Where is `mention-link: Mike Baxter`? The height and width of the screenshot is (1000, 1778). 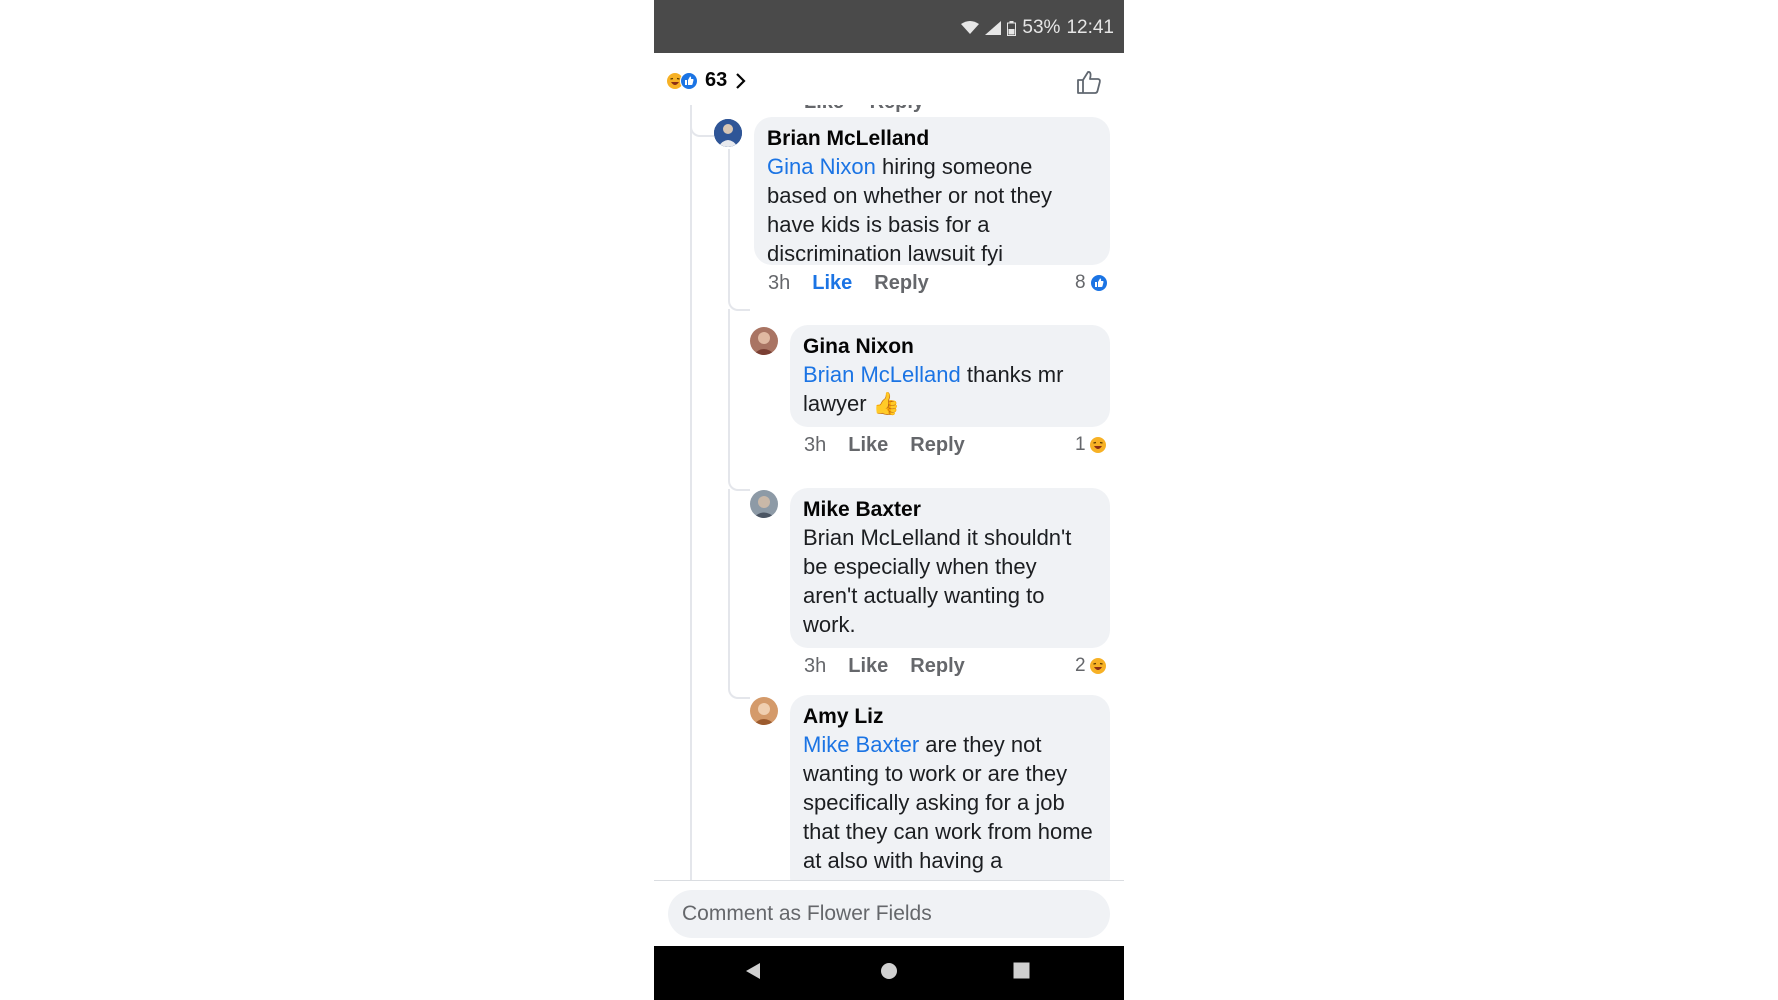
mention-link: Mike Baxter is located at coordinates (861, 744).